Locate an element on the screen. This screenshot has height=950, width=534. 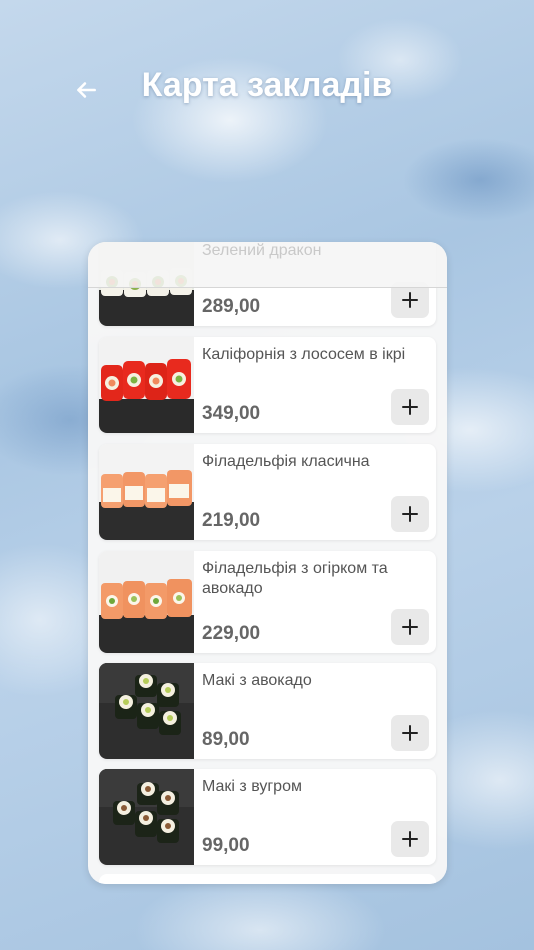
header: Карта закладів is located at coordinates (267, 88).